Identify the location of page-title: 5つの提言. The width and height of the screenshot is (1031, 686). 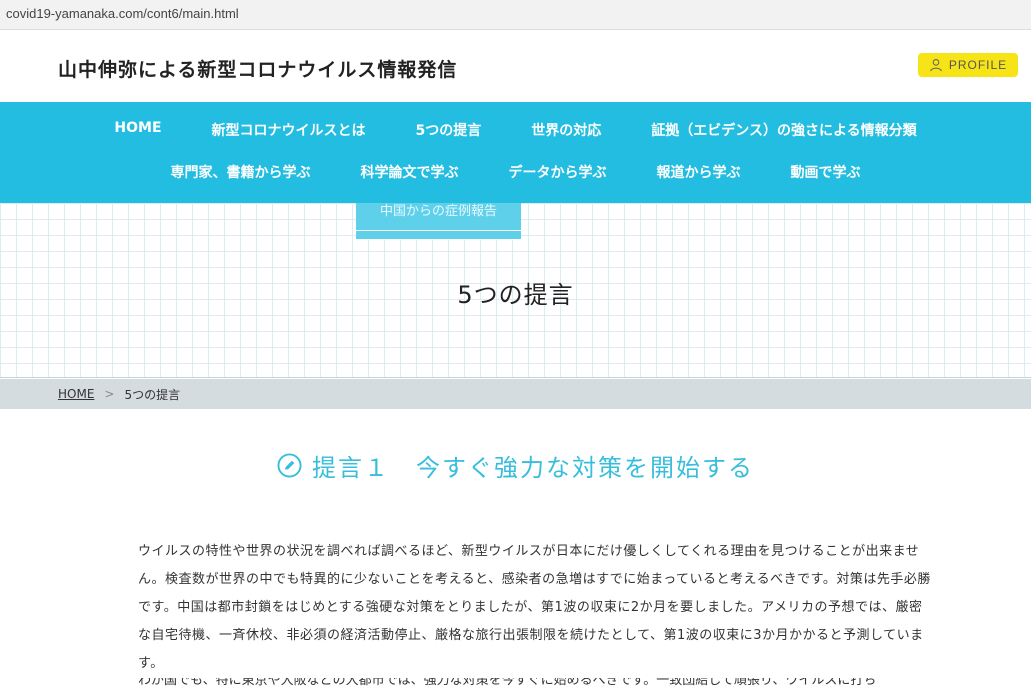
(515, 295).